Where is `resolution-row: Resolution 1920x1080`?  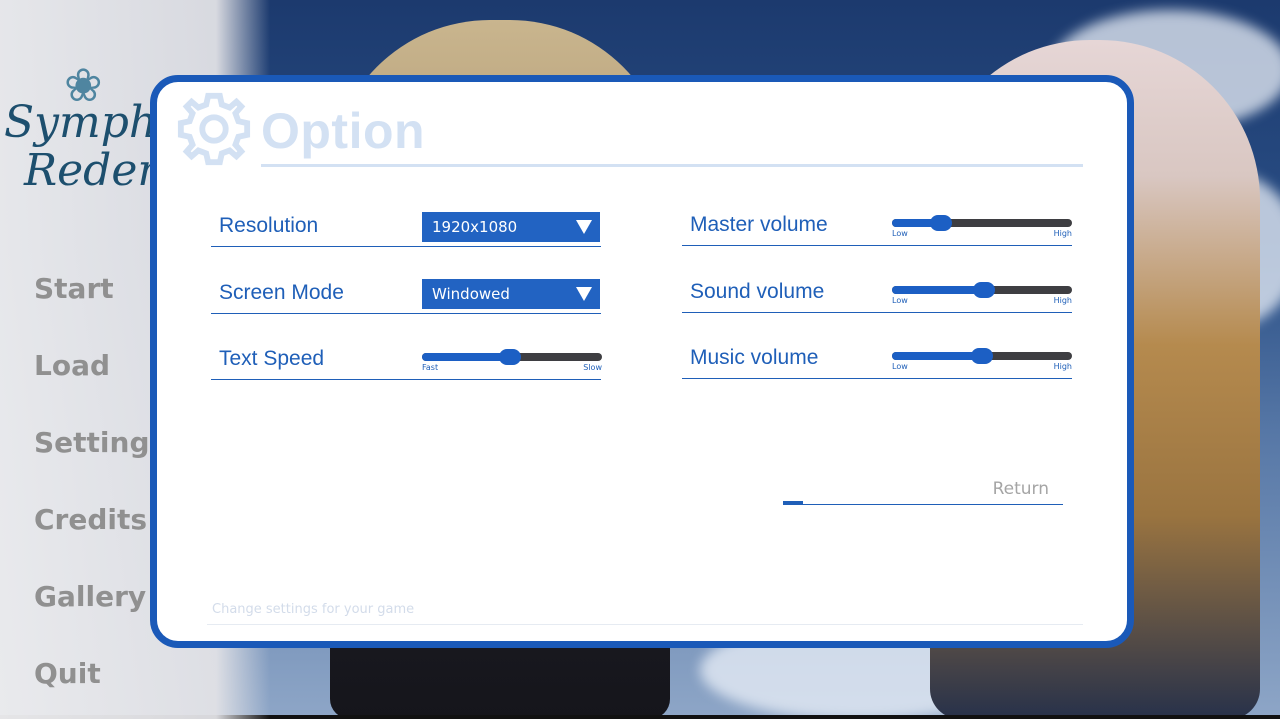
resolution-row: Resolution 1920x1080 is located at coordinates (406, 229).